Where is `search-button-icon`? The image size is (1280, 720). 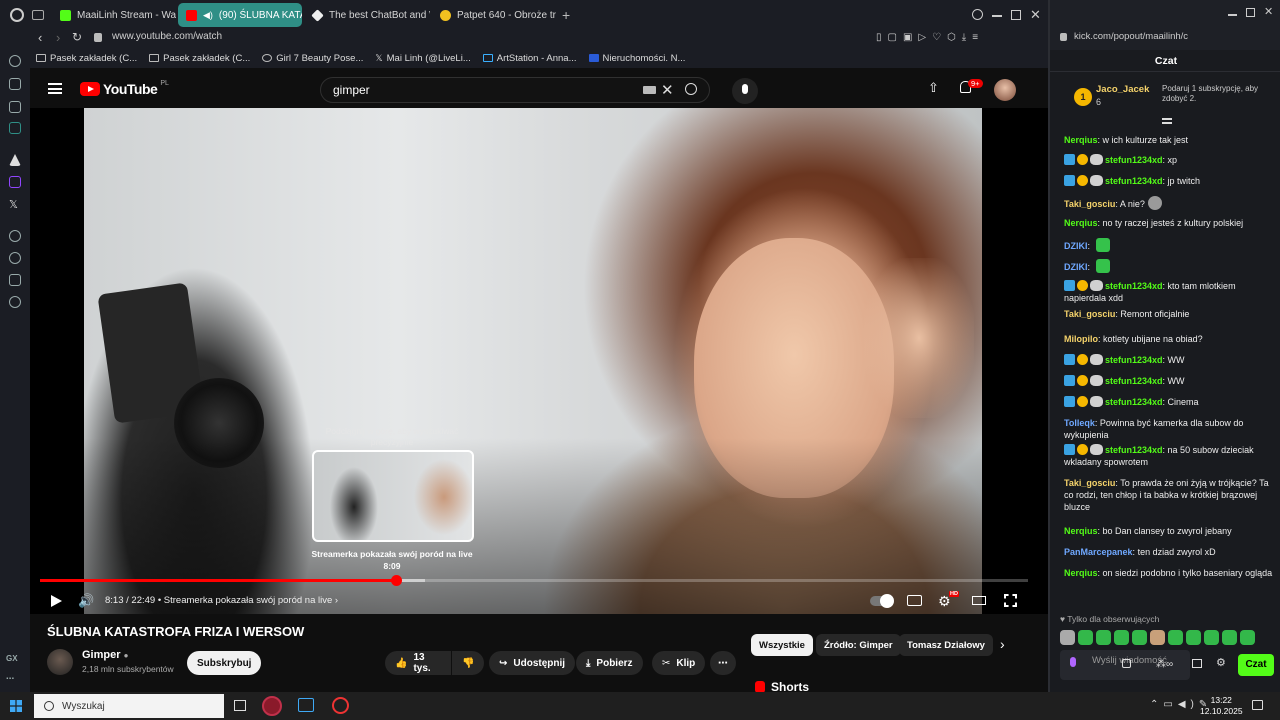
search-button-icon is located at coordinates (691, 89).